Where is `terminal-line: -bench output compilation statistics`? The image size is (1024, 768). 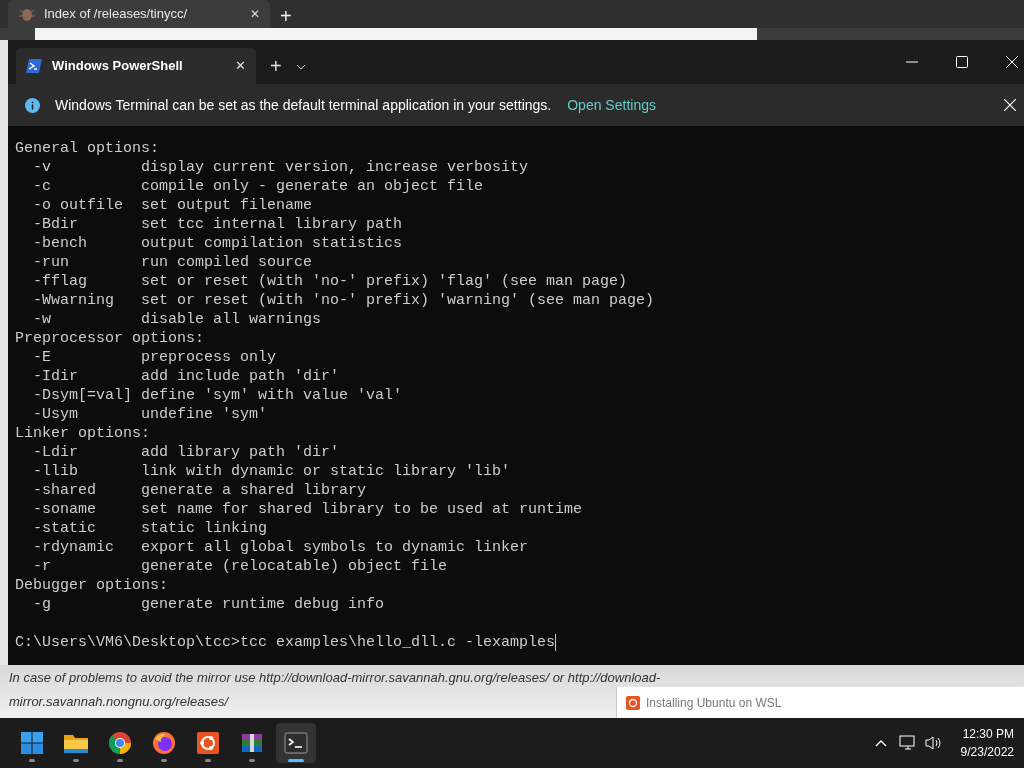 terminal-line: -bench output compilation statistics is located at coordinates (217, 243).